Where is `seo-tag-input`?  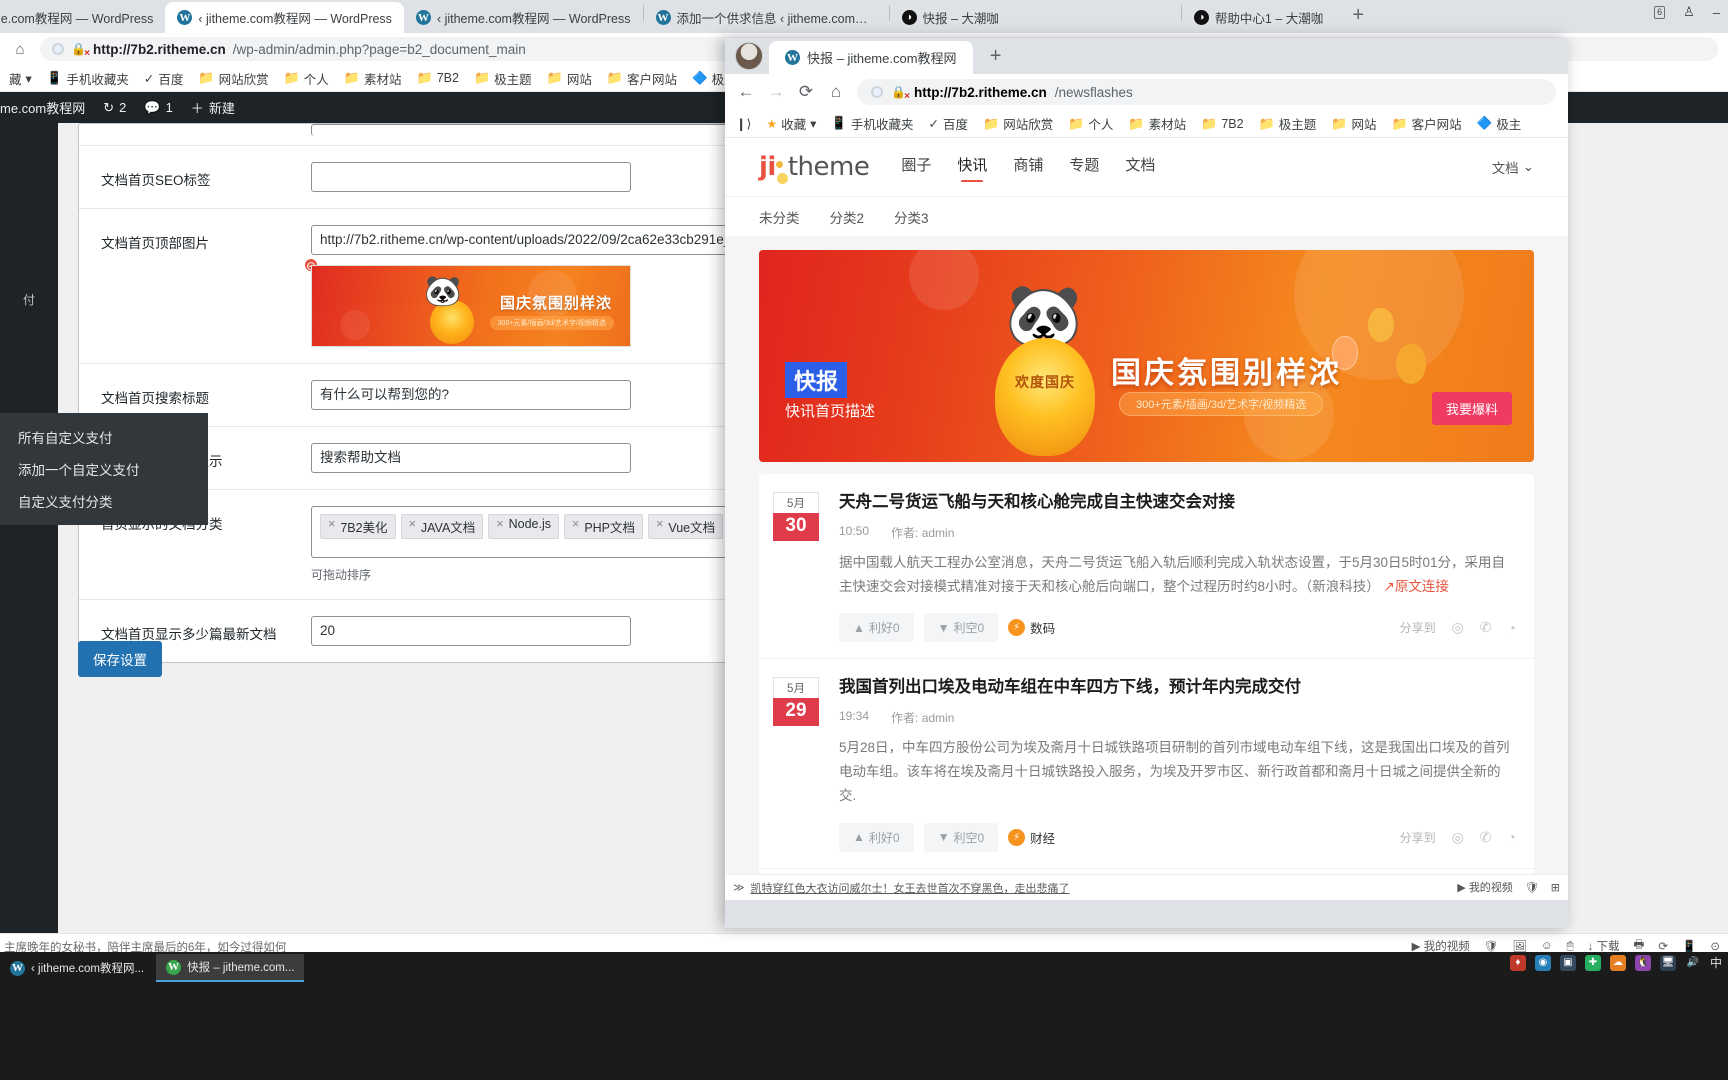
seo-tag-input is located at coordinates (471, 177).